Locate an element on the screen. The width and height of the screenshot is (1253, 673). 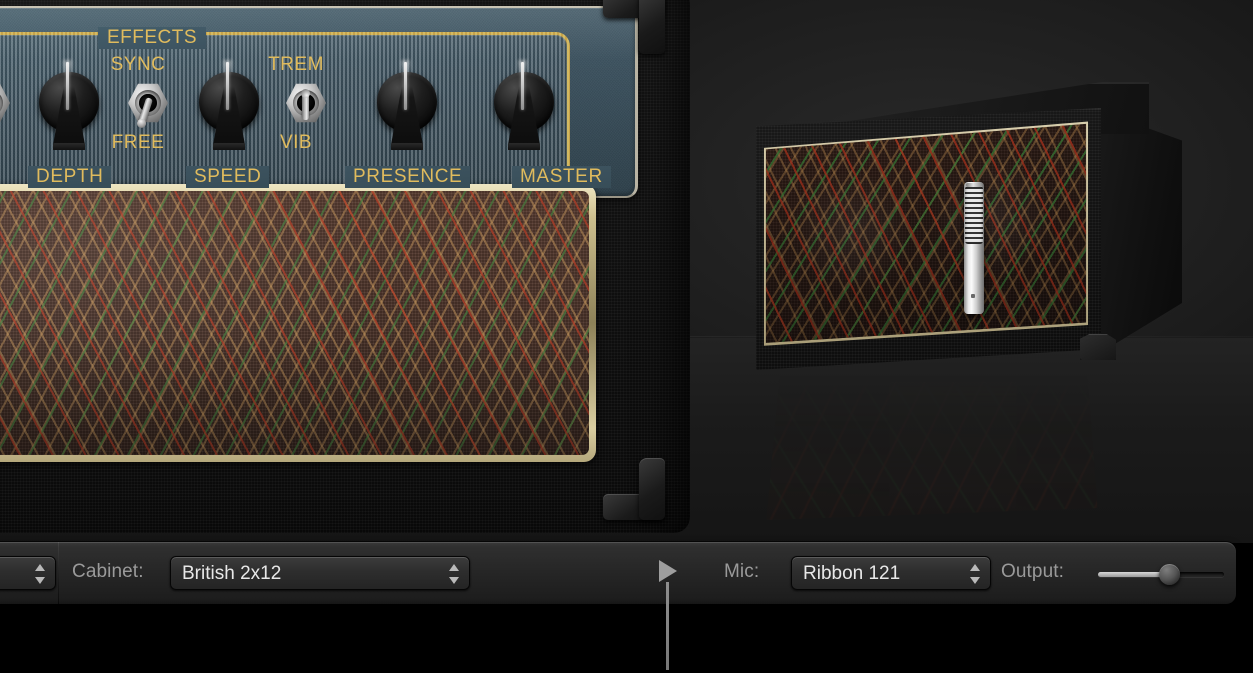
cabinet-grille-cloth is located at coordinates (926, 233).